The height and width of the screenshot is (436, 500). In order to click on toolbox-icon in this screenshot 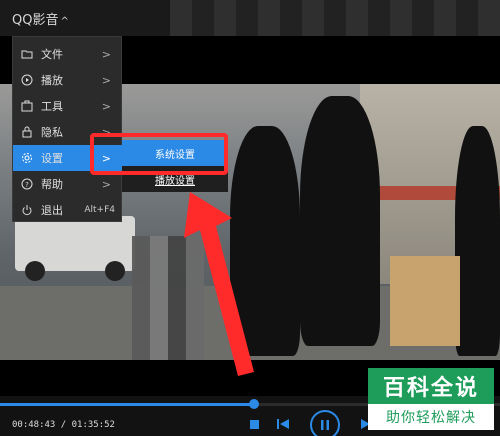, I will do `click(27, 106)`.